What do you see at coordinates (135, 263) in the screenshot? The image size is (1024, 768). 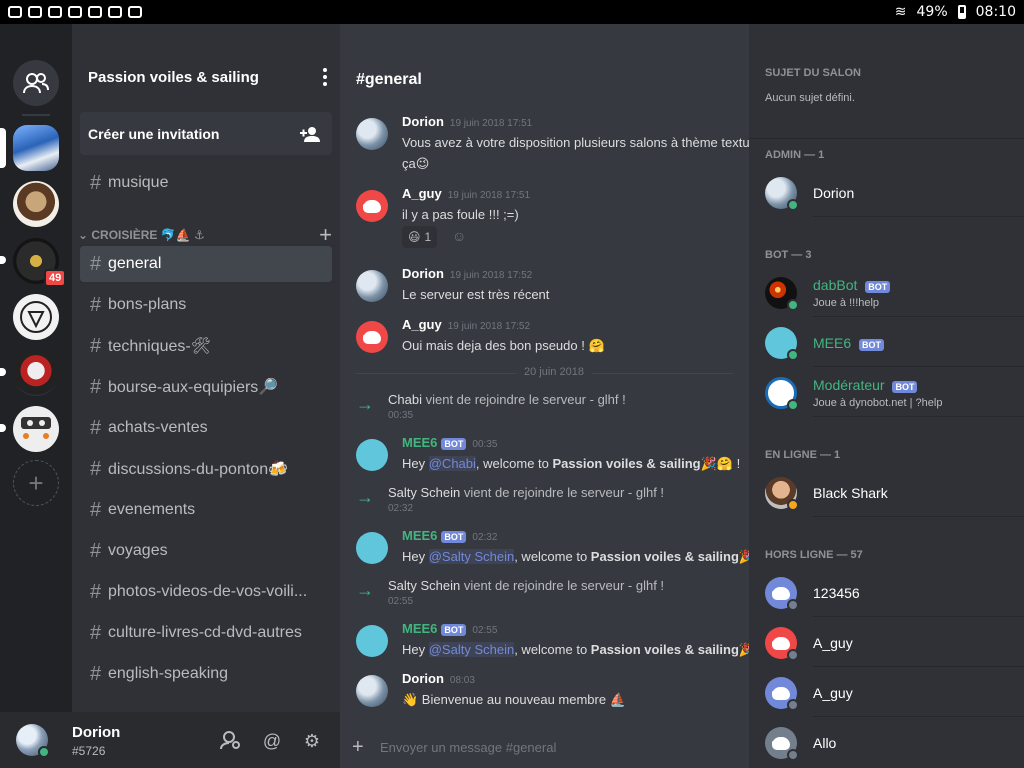 I see `channel-name: general` at bounding box center [135, 263].